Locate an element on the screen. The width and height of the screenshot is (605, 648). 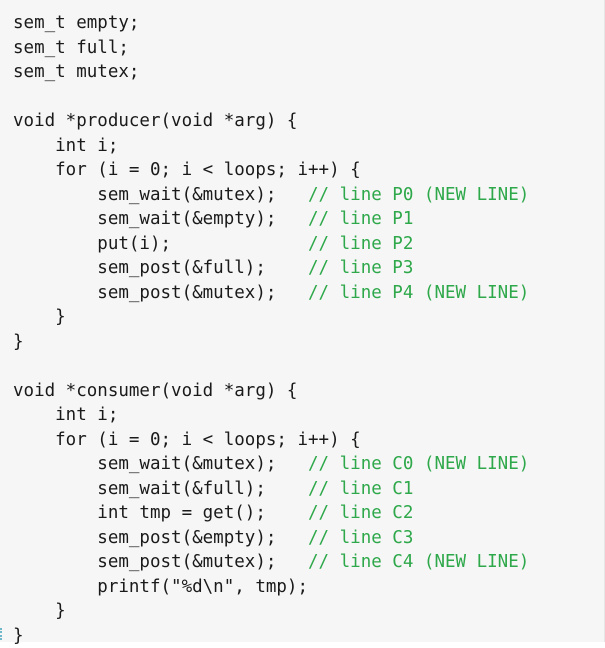
code-text: printf("%d\n", tmp); is located at coordinates (160, 587).